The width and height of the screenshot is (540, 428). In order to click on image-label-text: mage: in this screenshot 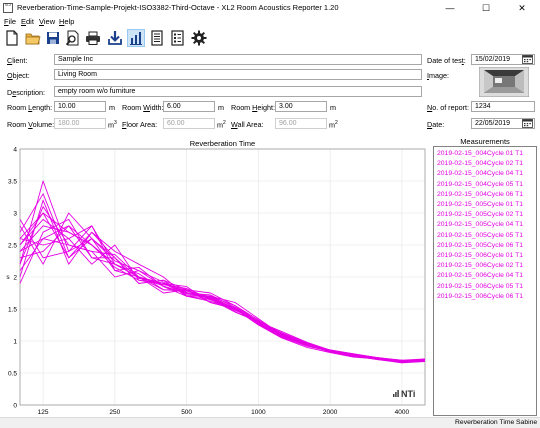, I will do `click(439, 75)`.